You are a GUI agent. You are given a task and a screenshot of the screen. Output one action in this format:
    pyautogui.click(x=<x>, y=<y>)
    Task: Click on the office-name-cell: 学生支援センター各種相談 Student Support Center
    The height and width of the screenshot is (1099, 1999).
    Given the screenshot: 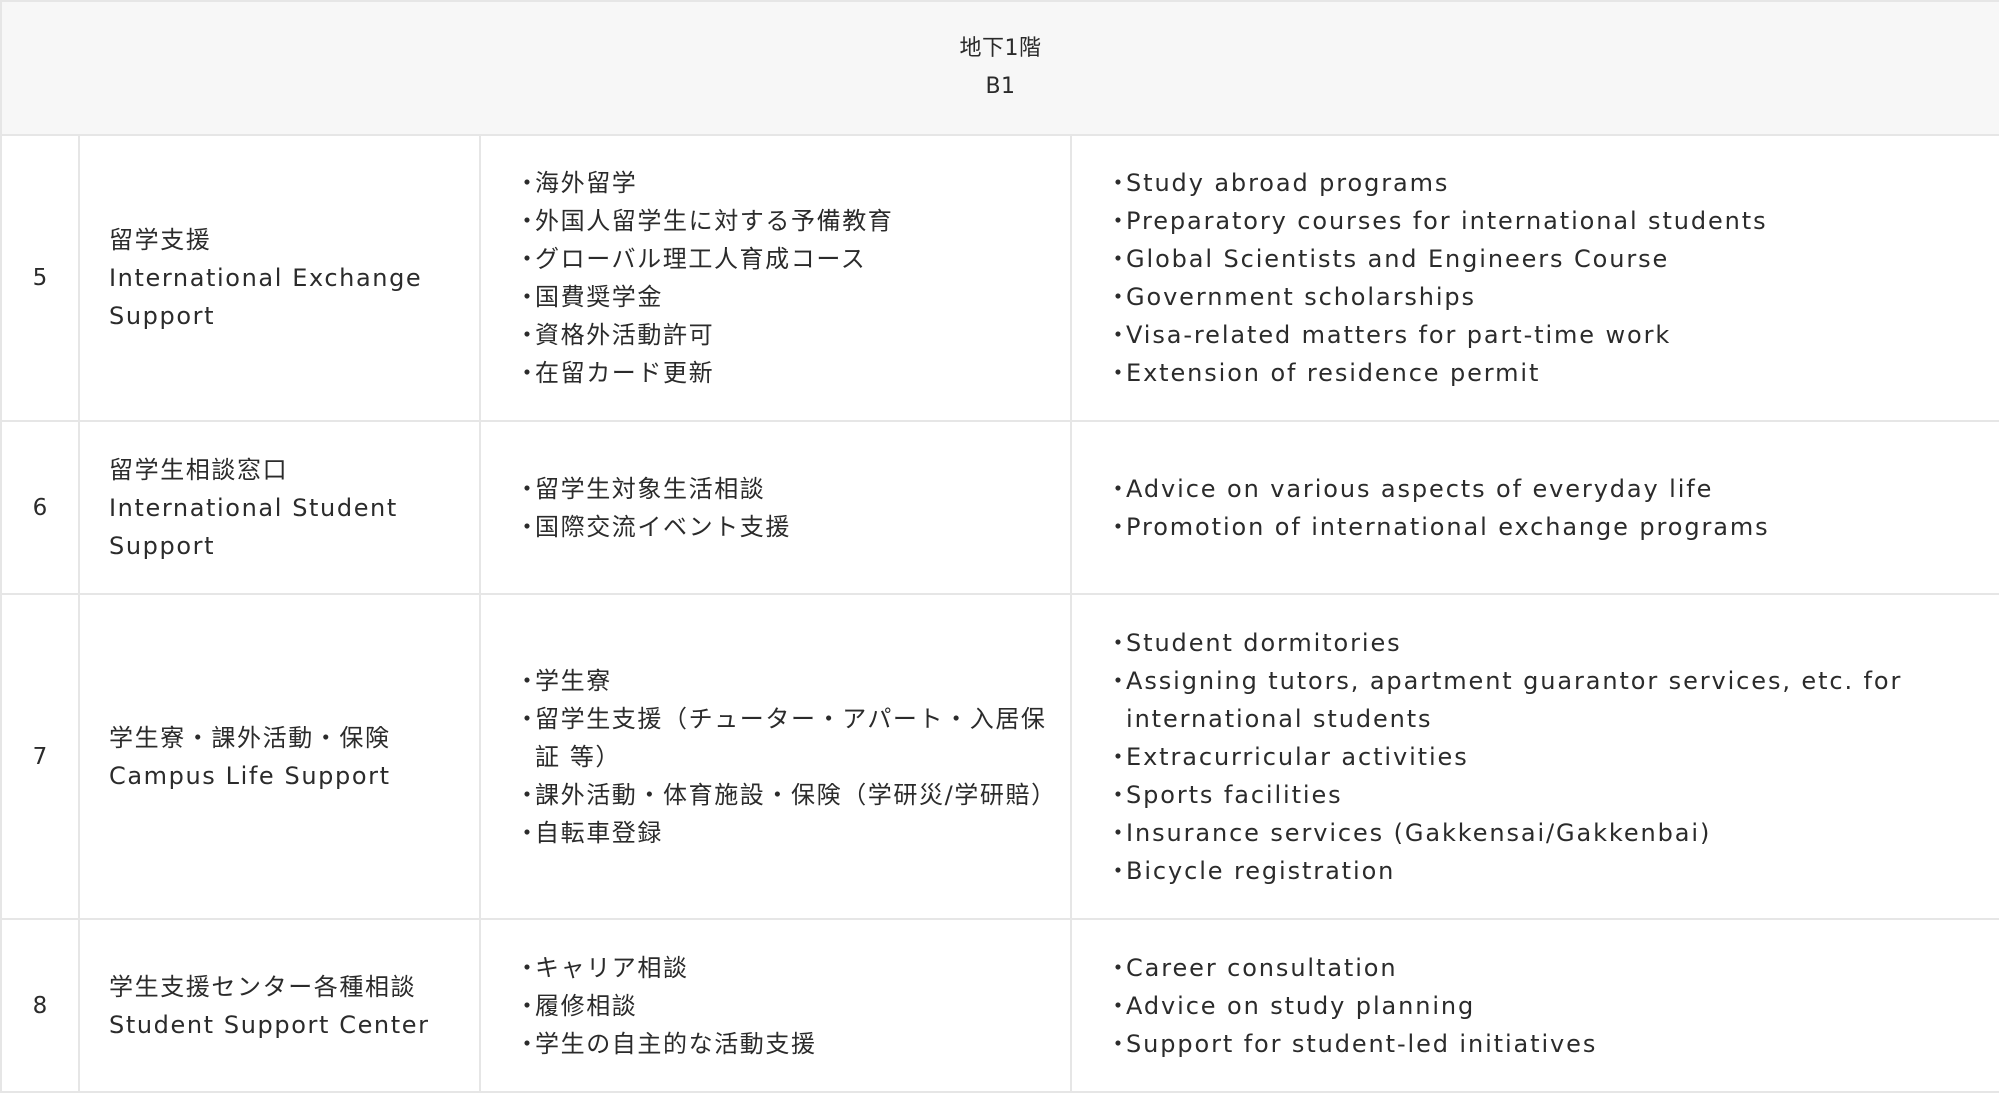 What is the action you would take?
    pyautogui.click(x=279, y=1005)
    